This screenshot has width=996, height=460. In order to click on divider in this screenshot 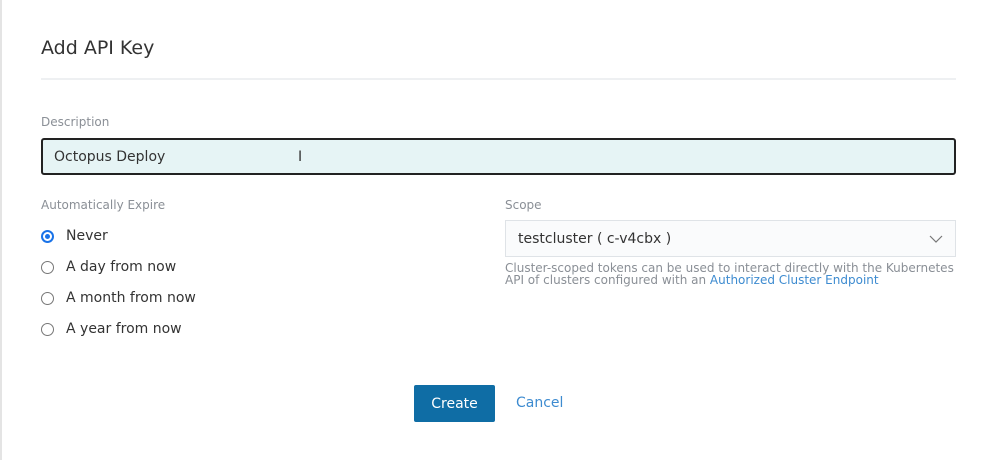, I will do `click(498, 79)`.